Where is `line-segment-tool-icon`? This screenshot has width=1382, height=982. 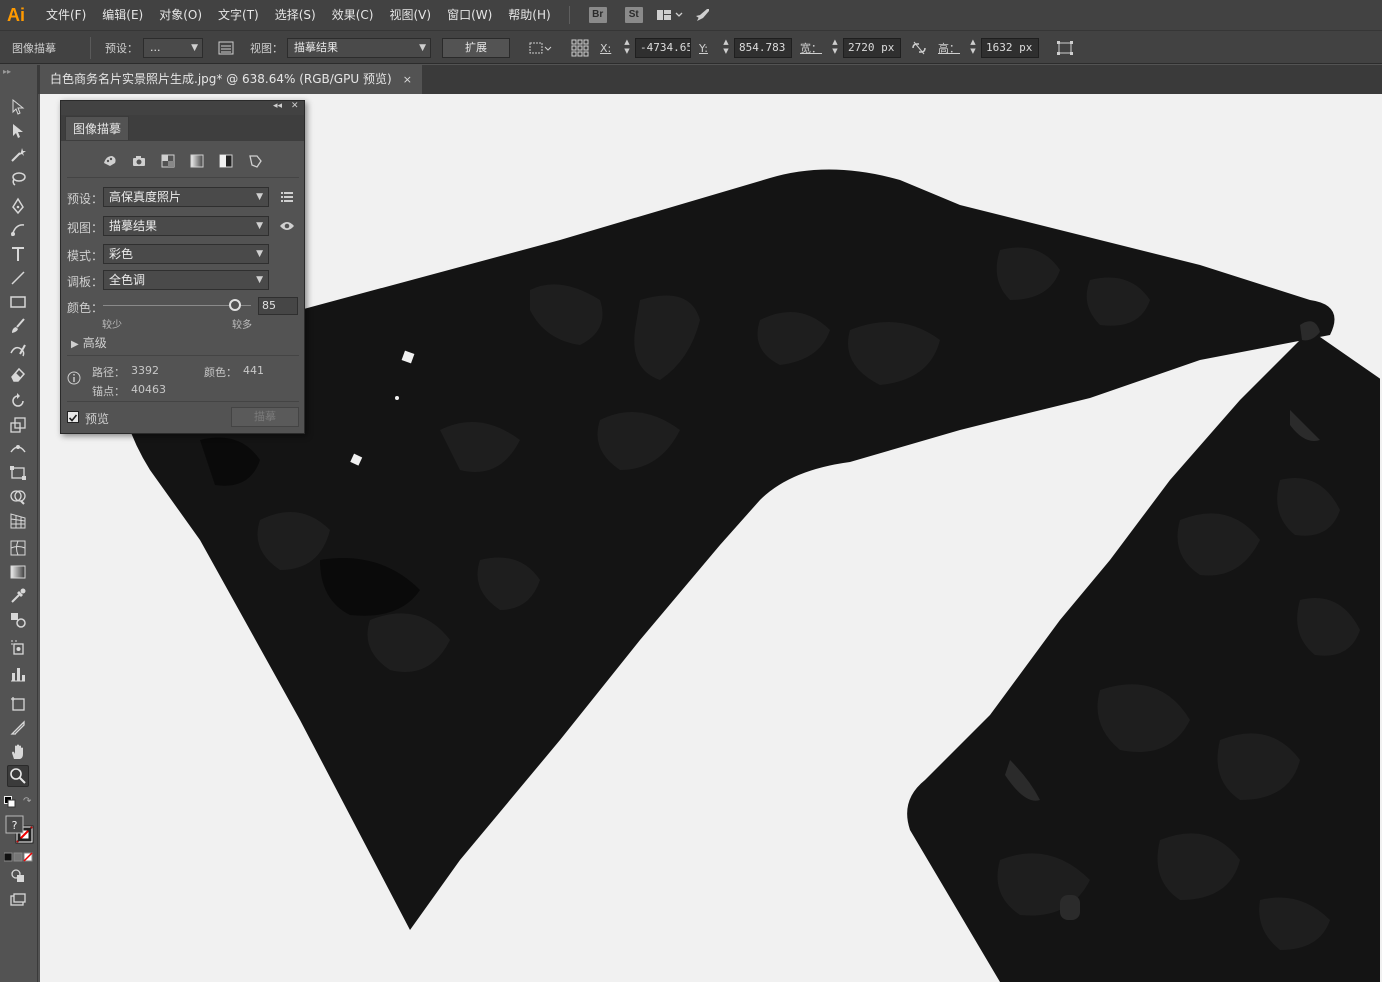
line-segment-tool-icon is located at coordinates (18, 278).